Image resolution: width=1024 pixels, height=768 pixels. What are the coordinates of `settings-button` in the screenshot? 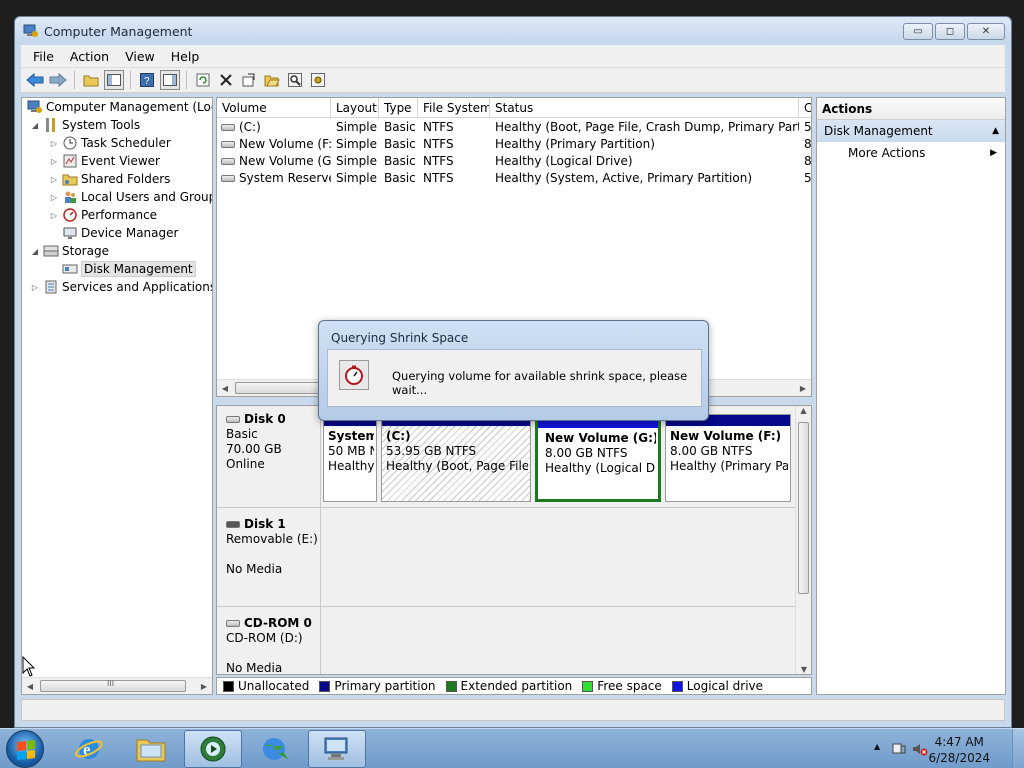 It's located at (318, 80).